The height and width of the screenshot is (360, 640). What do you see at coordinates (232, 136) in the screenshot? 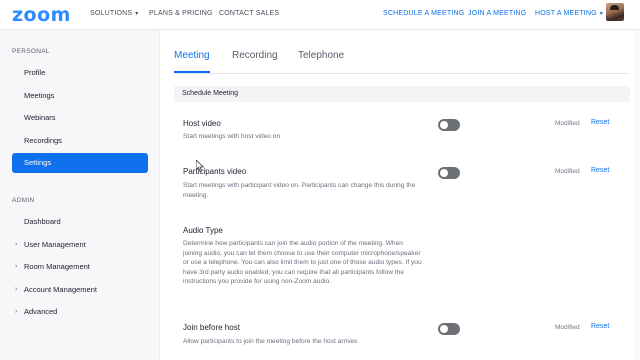
I see `setting-desc-host-video: Start meetings with host video on` at bounding box center [232, 136].